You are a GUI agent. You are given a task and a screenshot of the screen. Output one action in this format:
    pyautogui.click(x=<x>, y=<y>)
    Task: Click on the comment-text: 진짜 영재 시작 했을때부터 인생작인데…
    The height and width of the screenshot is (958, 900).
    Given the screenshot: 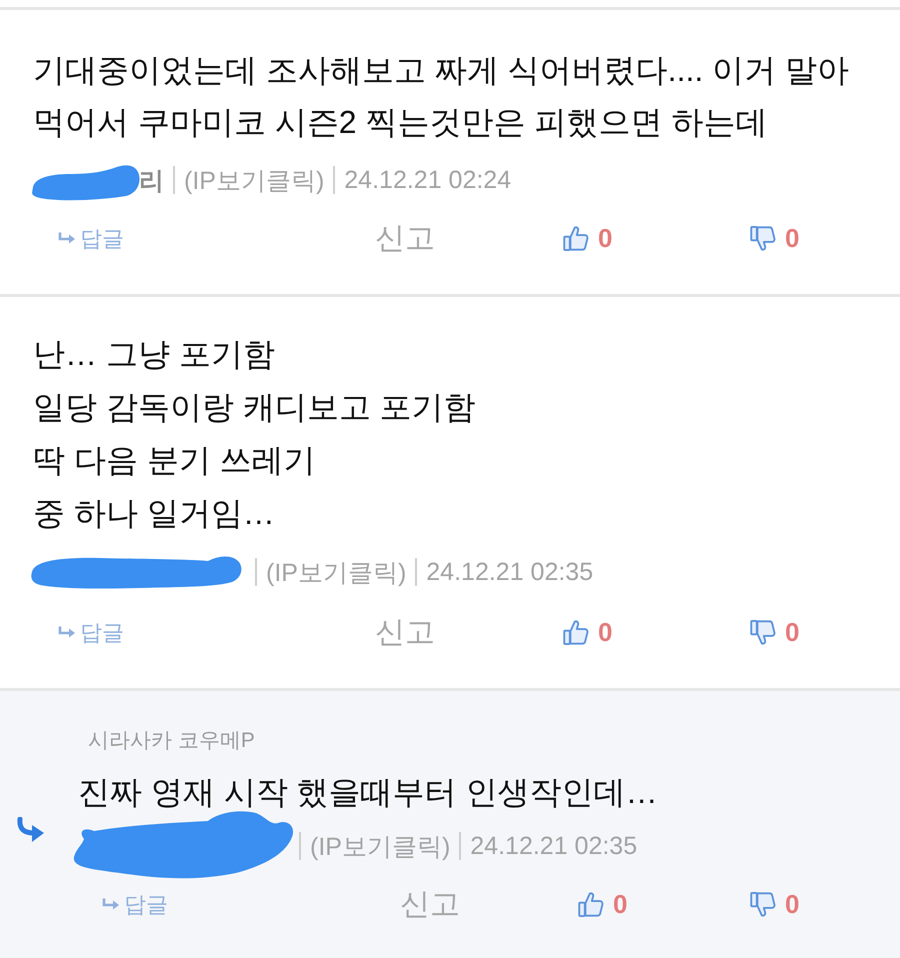 What is the action you would take?
    pyautogui.click(x=368, y=792)
    